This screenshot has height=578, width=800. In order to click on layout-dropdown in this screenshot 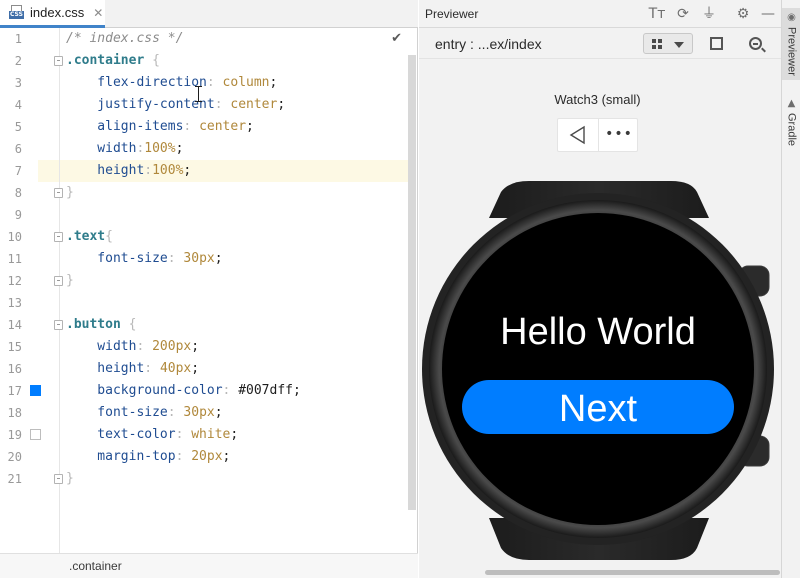, I will do `click(668, 43)`.